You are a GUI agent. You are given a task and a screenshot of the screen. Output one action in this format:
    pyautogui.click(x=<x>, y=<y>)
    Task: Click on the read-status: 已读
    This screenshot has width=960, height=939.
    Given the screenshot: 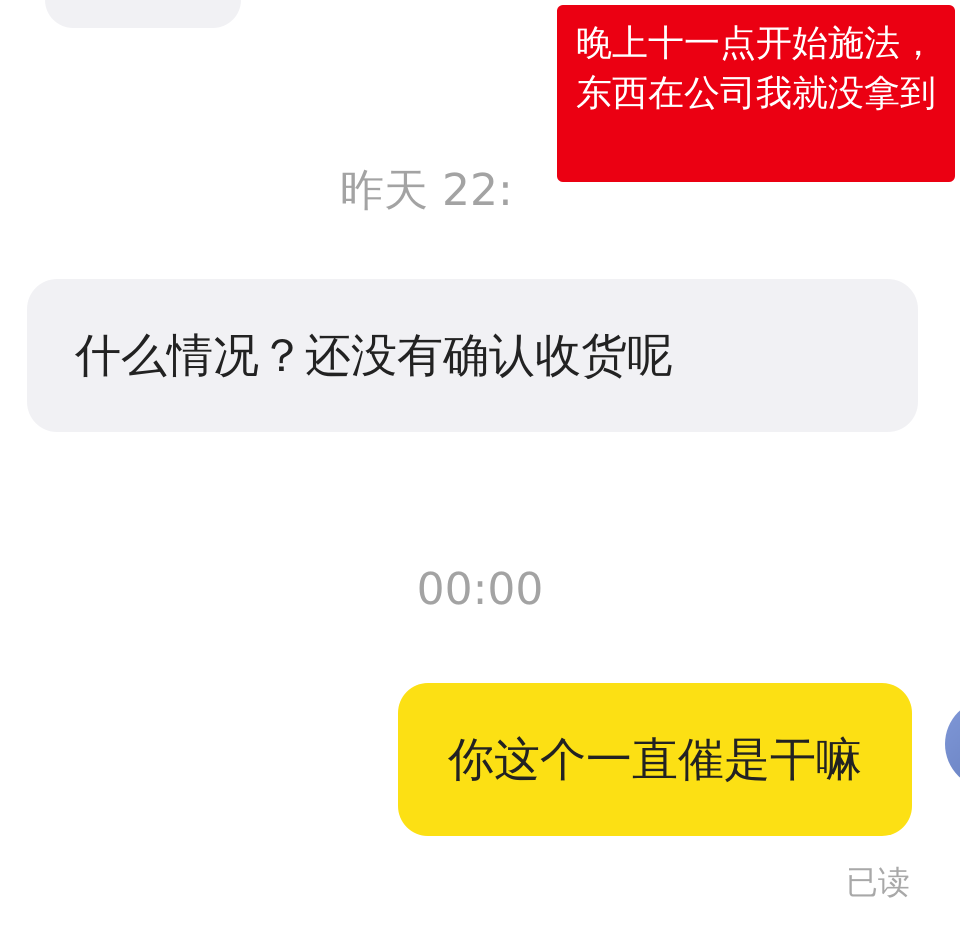 What is the action you would take?
    pyautogui.click(x=878, y=882)
    